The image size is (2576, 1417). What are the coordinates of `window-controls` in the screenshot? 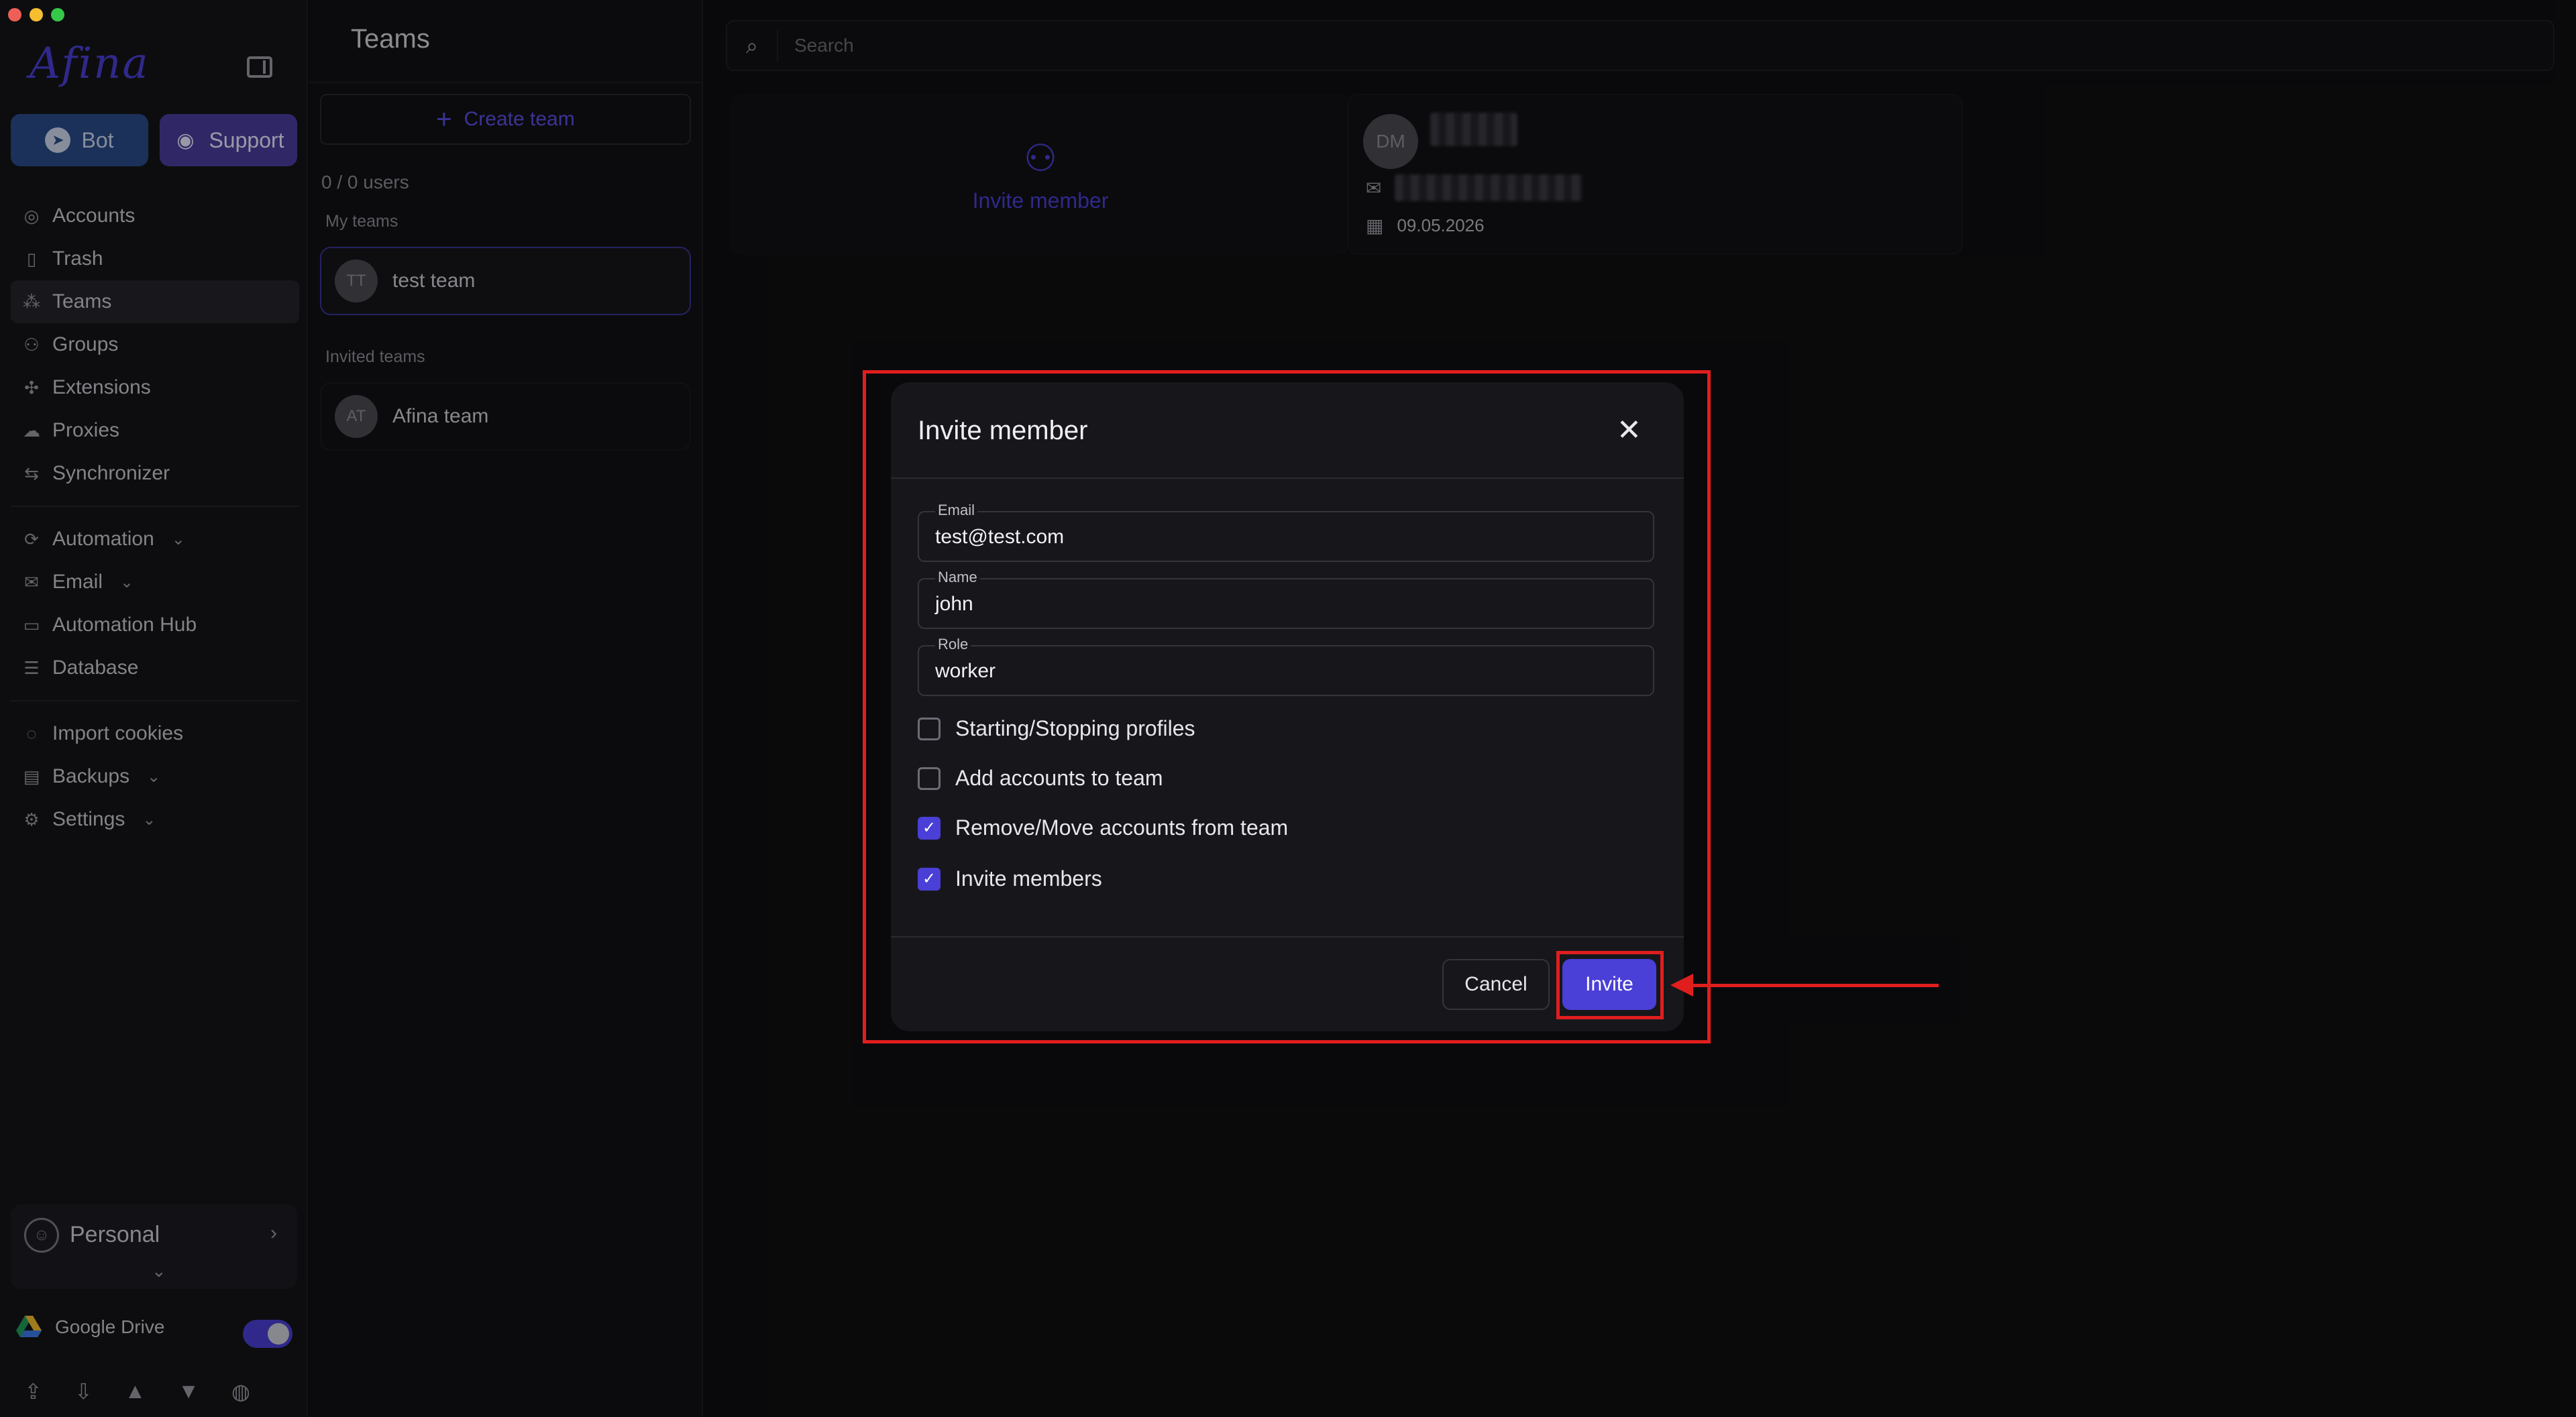 It's located at (36, 14).